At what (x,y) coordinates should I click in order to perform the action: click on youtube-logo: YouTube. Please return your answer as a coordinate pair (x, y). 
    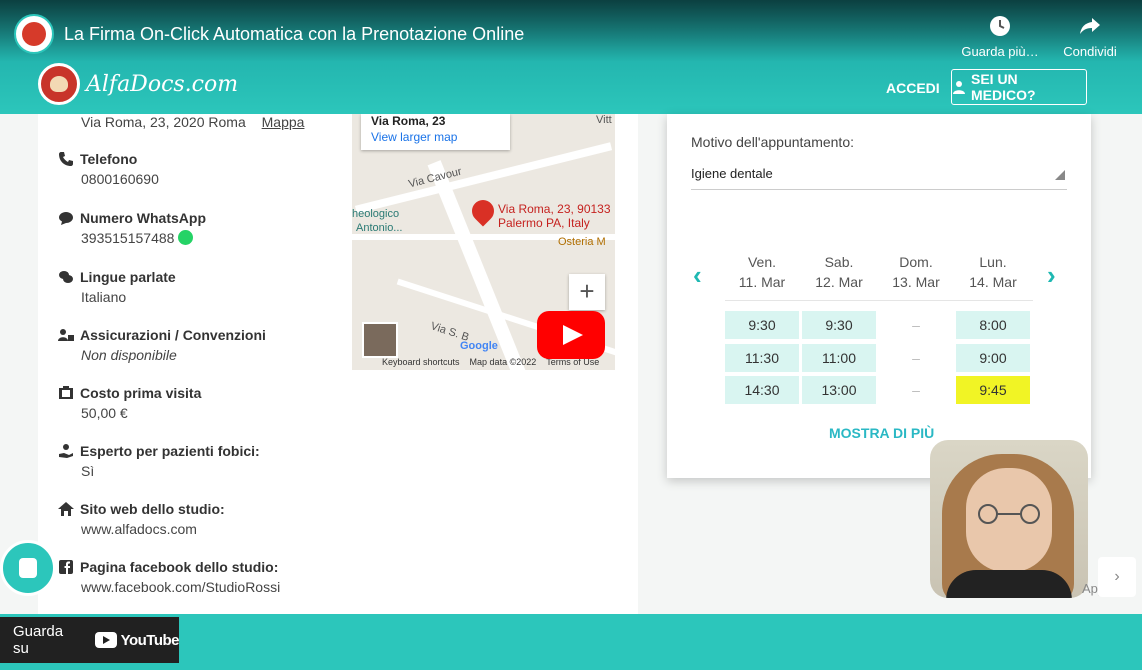
    Looking at the image, I should click on (137, 640).